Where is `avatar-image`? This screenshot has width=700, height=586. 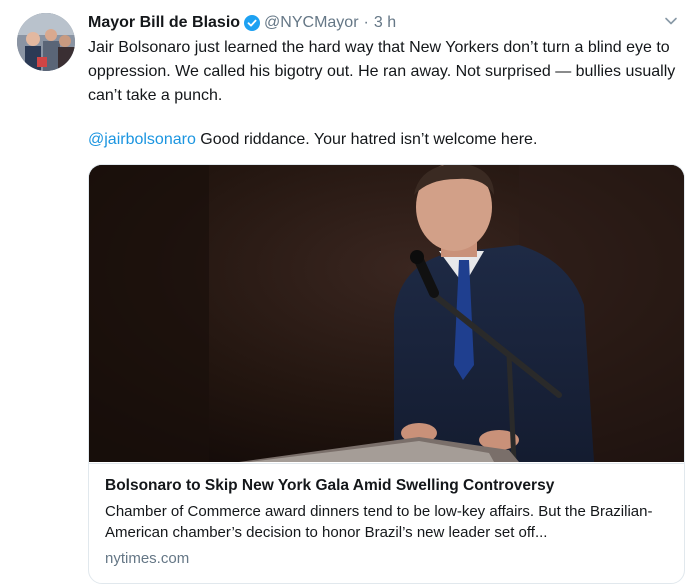
avatar-image is located at coordinates (46, 42).